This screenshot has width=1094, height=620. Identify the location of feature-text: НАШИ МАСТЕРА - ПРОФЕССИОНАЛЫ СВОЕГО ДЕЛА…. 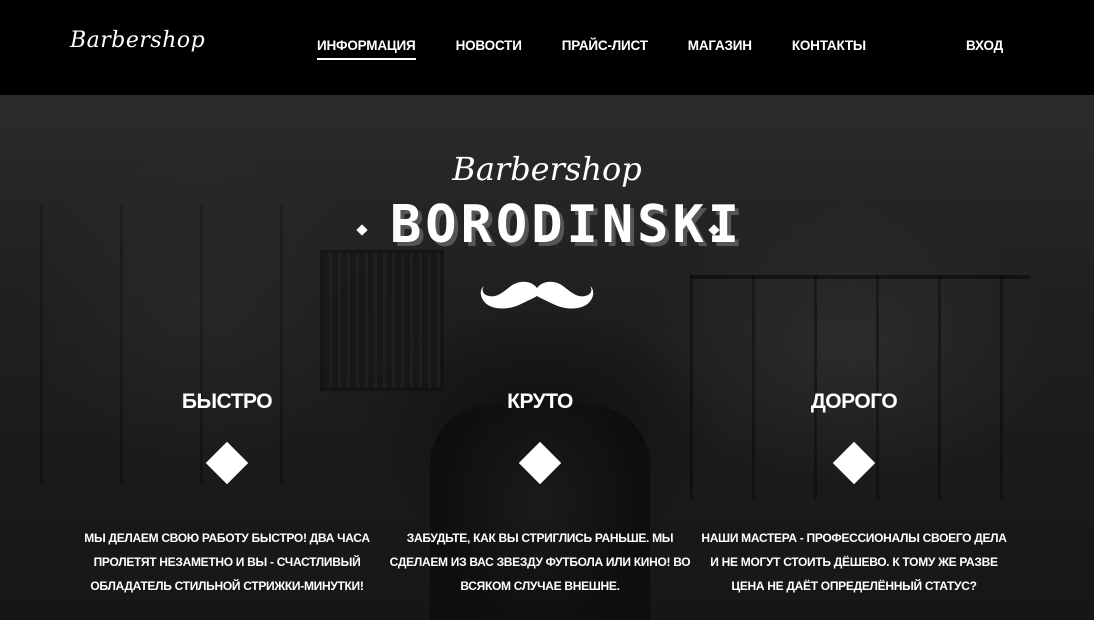
(854, 562).